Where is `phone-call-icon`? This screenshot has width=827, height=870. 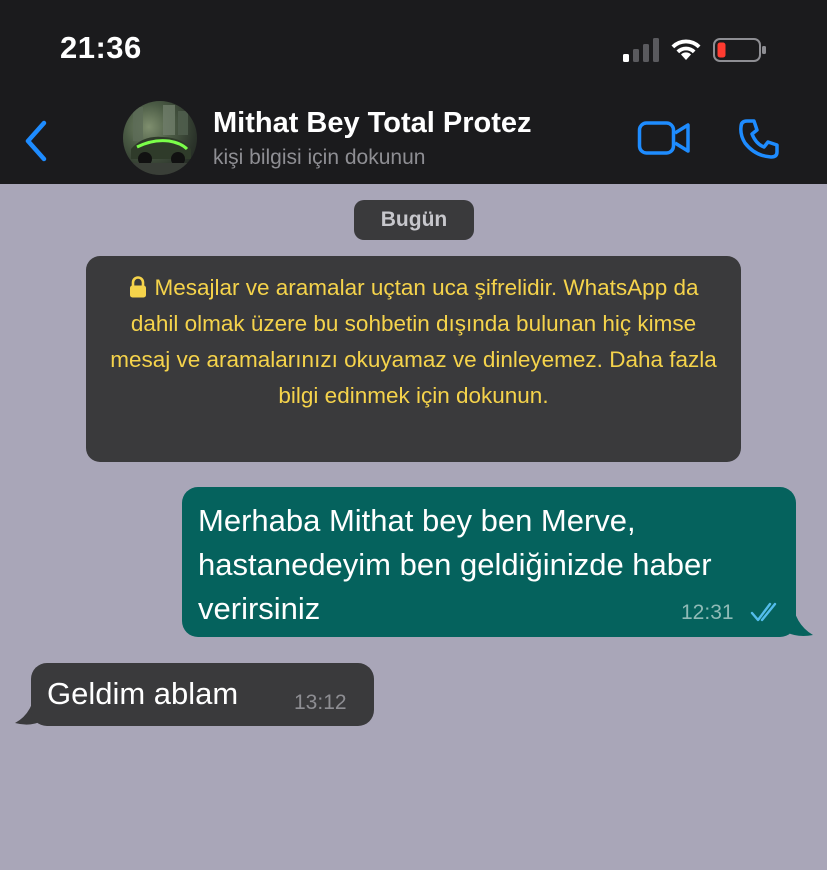
phone-call-icon is located at coordinates (759, 139).